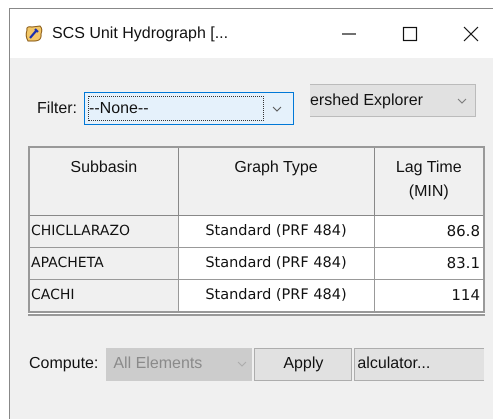 This screenshot has width=493, height=419. Describe the element at coordinates (103, 263) in the screenshot. I see `table-cell: APACHETA` at that location.